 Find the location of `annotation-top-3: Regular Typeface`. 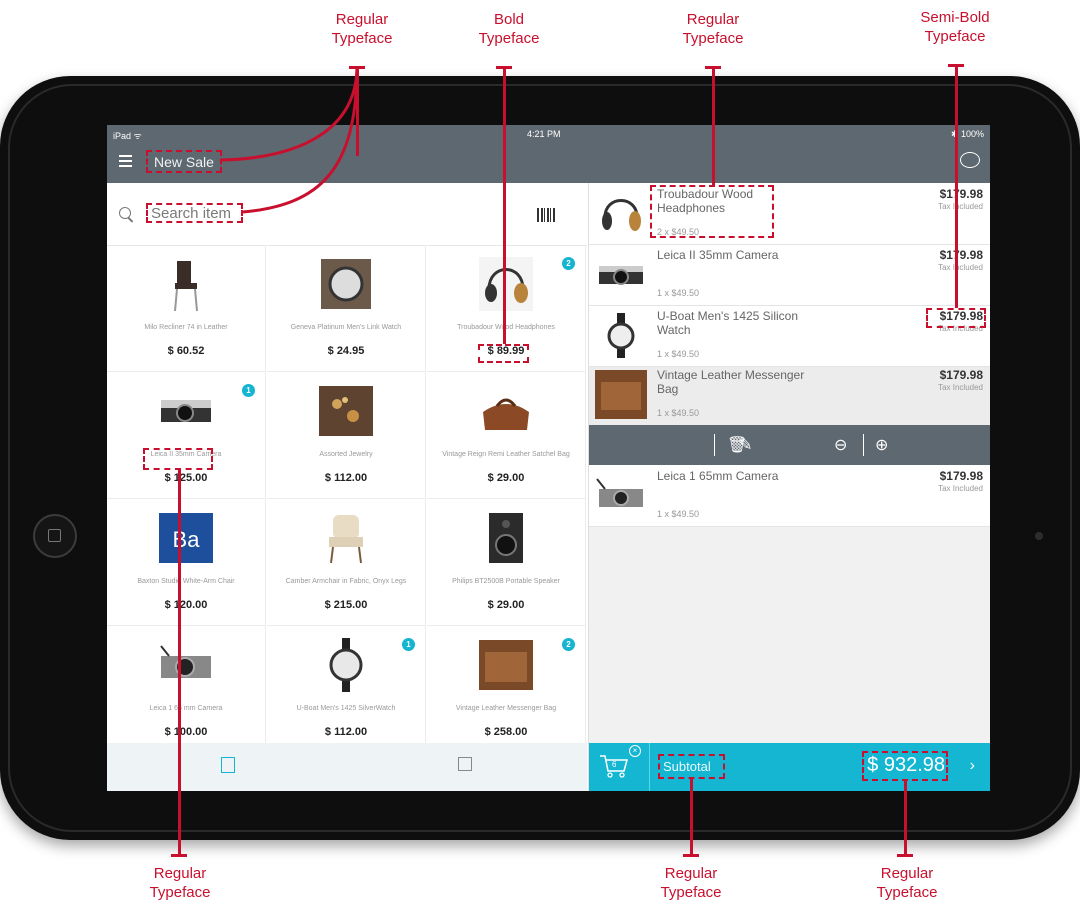

annotation-top-3: Regular Typeface is located at coordinates (713, 29).